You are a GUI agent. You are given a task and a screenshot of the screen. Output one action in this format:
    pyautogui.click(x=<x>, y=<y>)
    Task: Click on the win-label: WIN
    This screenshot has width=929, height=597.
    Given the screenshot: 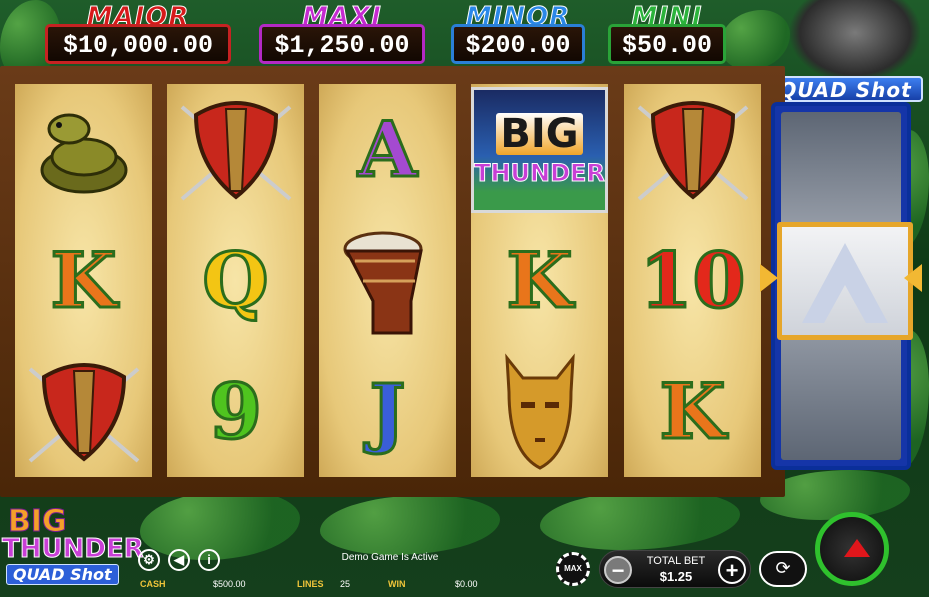 What is the action you would take?
    pyautogui.click(x=397, y=584)
    